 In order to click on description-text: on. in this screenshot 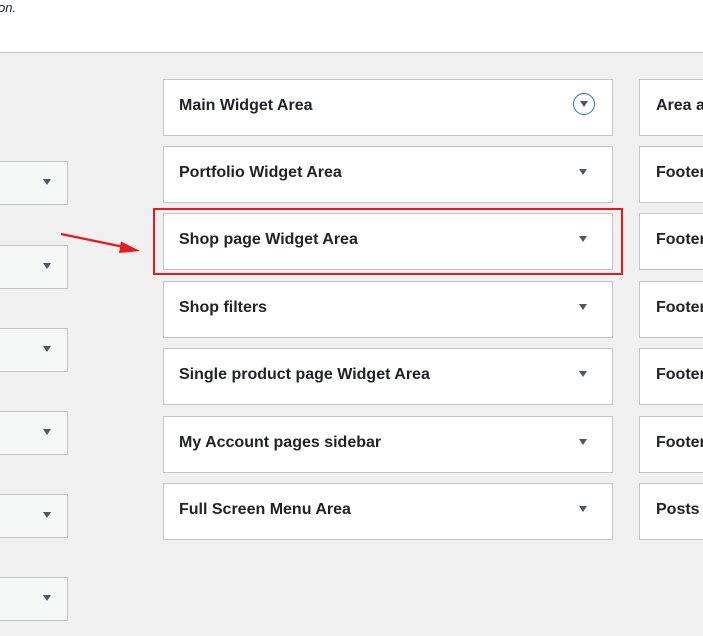, I will do `click(8, 7)`.